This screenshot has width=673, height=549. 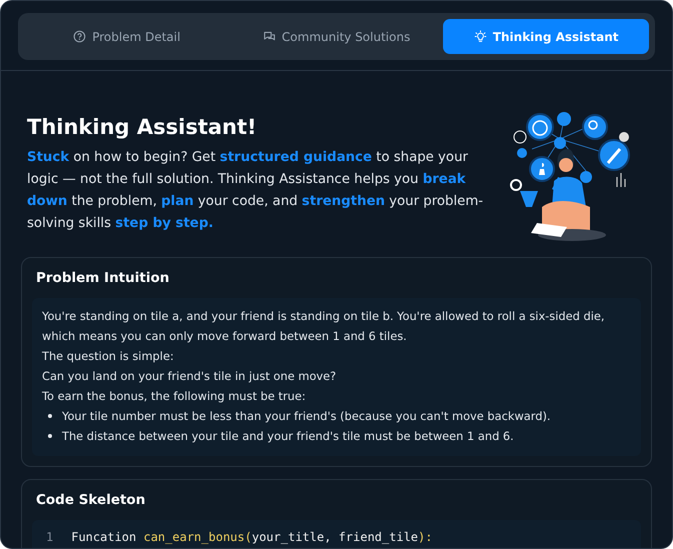 I want to click on bullet-text: The distance between your tile and your friend's tile must be between 1 and 6., so click(x=288, y=436).